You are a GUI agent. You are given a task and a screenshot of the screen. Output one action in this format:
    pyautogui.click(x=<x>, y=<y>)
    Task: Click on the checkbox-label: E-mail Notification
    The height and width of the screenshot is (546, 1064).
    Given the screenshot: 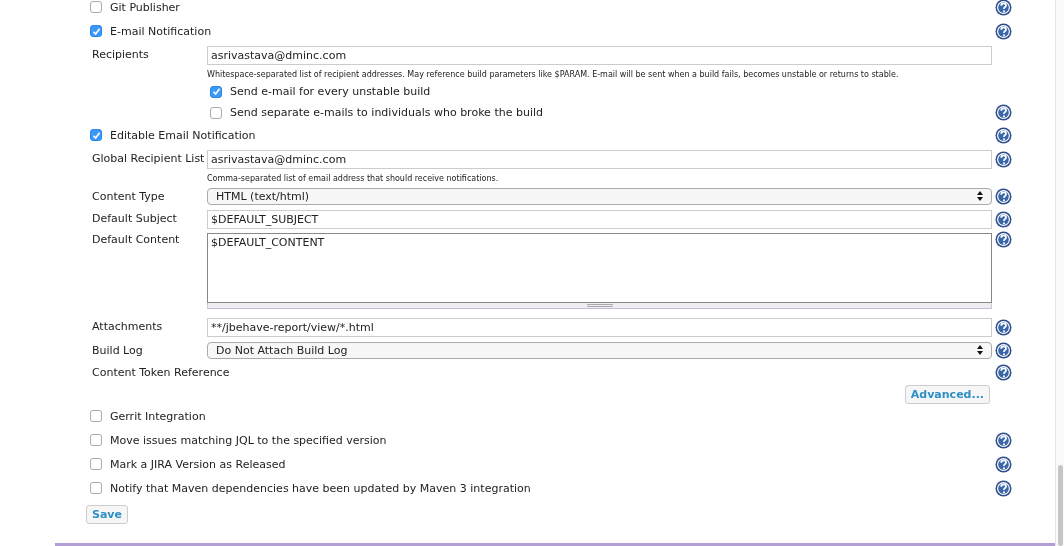 What is the action you would take?
    pyautogui.click(x=161, y=31)
    